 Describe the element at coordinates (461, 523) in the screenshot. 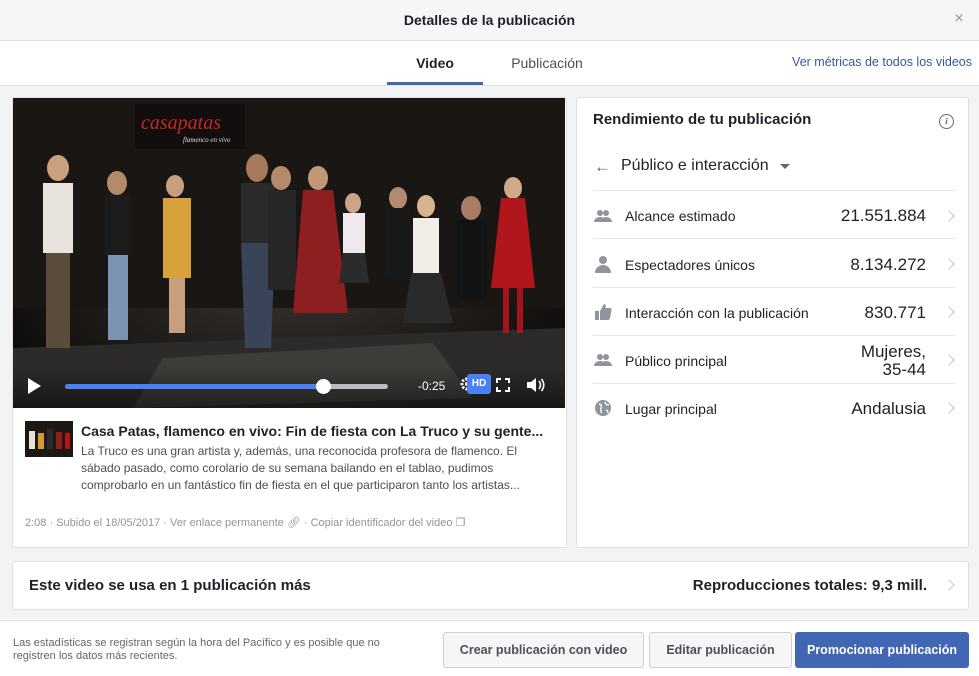

I see `copy-icon: ❐` at that location.